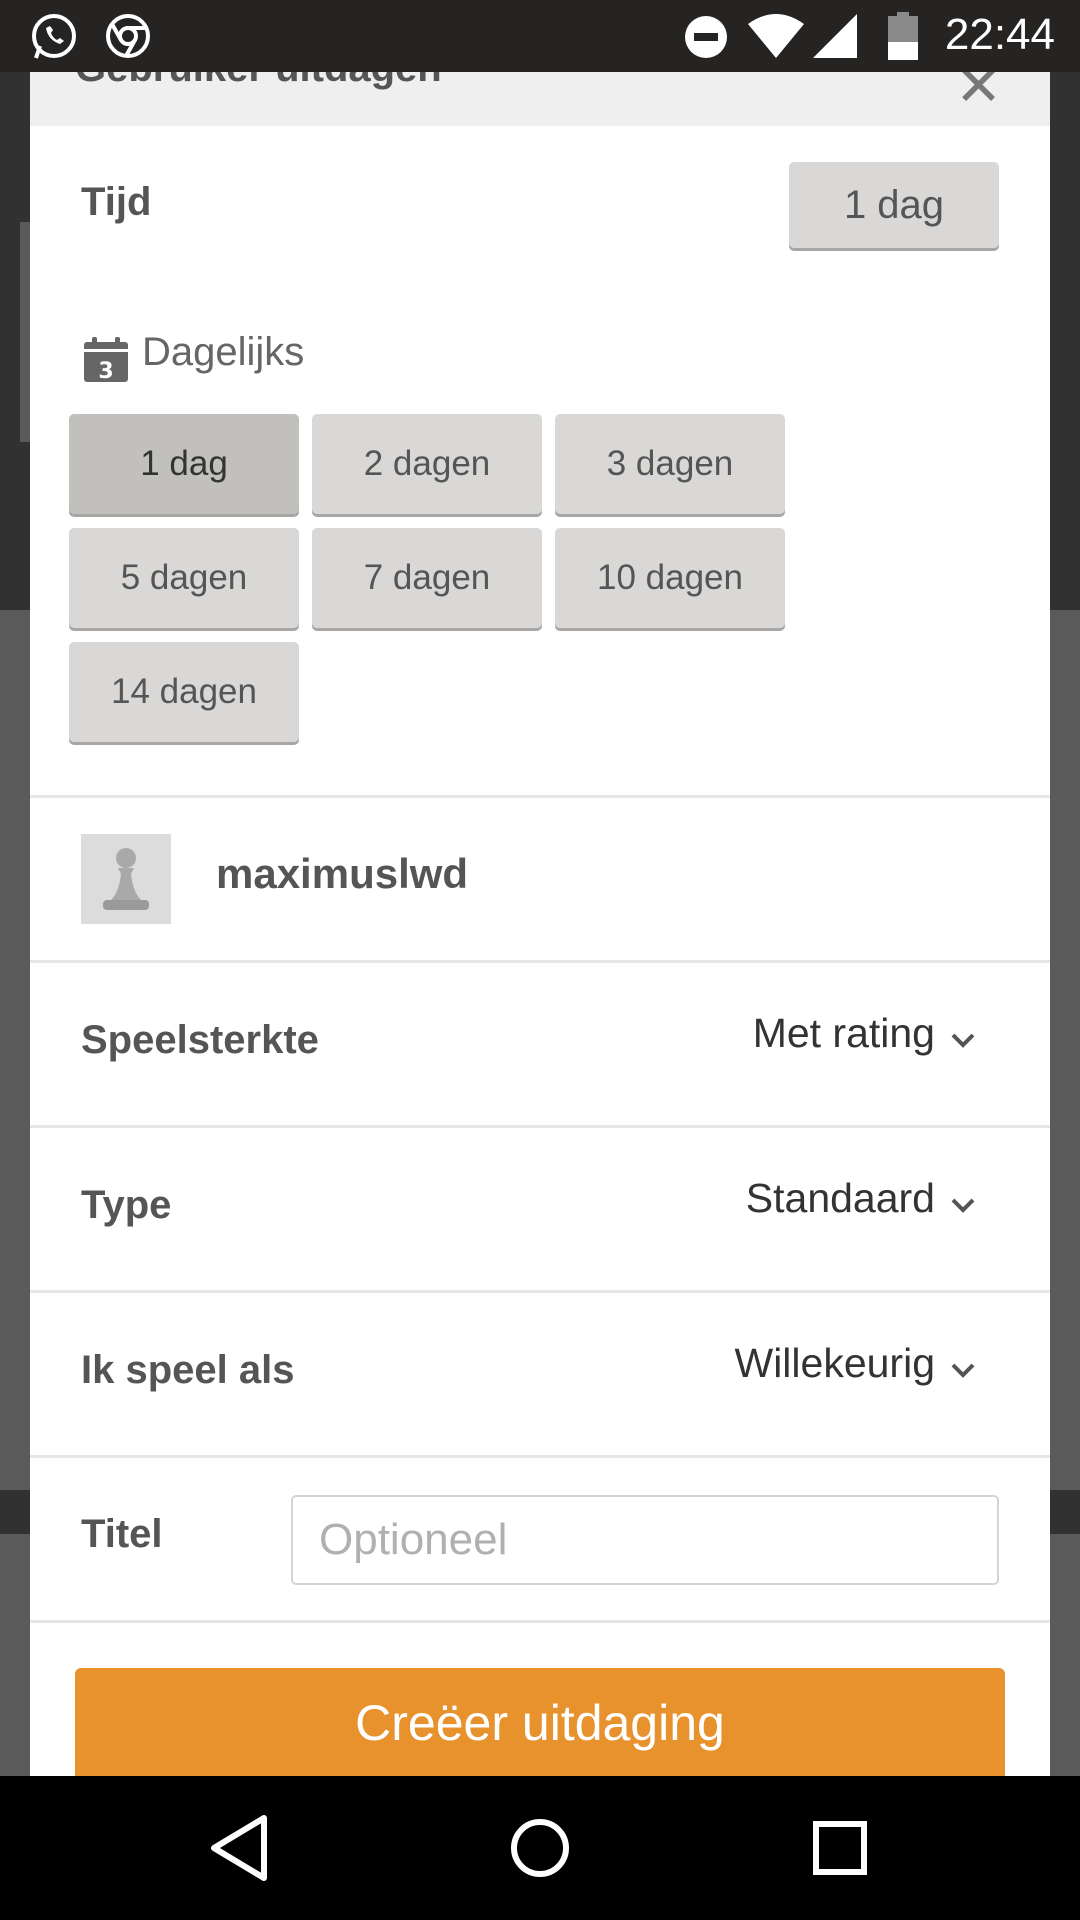 The image size is (1080, 1920). Describe the element at coordinates (670, 578) in the screenshot. I see `daily-option-10-days: 10 dagen` at that location.